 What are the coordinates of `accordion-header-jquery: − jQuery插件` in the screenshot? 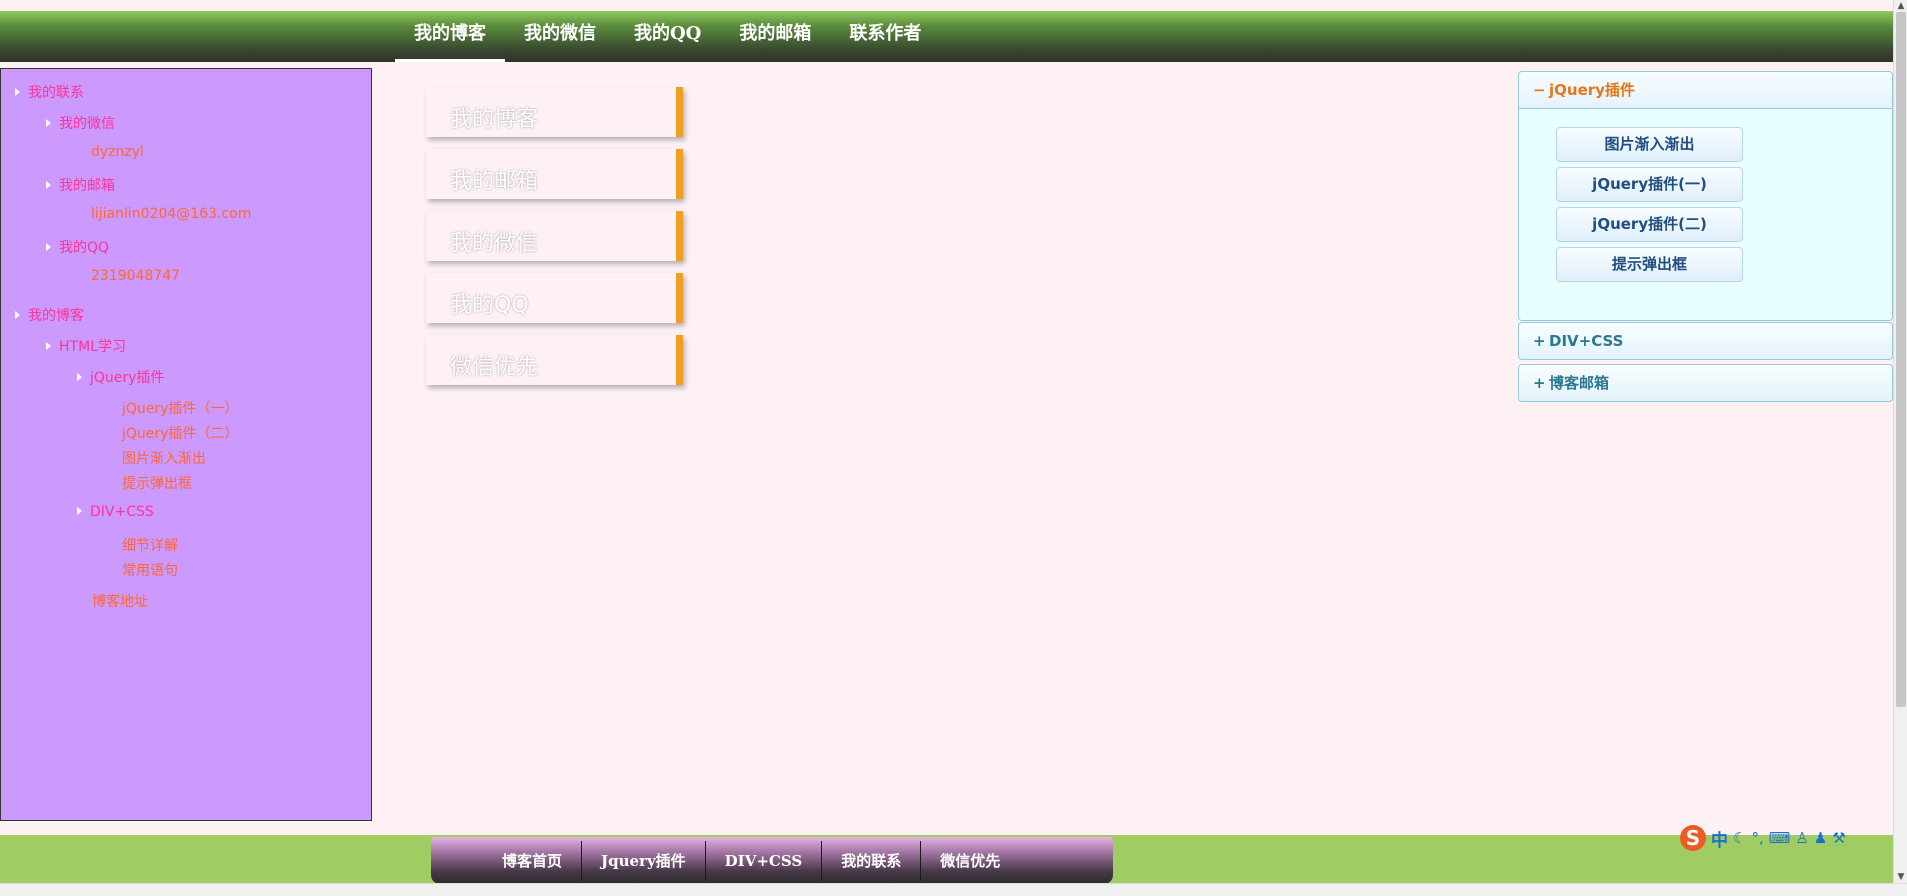 It's located at (1705, 90).